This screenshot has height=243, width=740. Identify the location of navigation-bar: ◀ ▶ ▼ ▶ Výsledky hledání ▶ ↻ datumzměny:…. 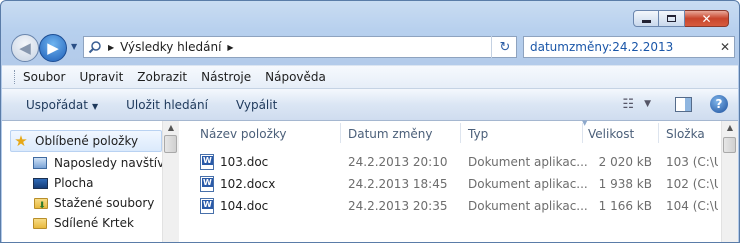
(371, 48).